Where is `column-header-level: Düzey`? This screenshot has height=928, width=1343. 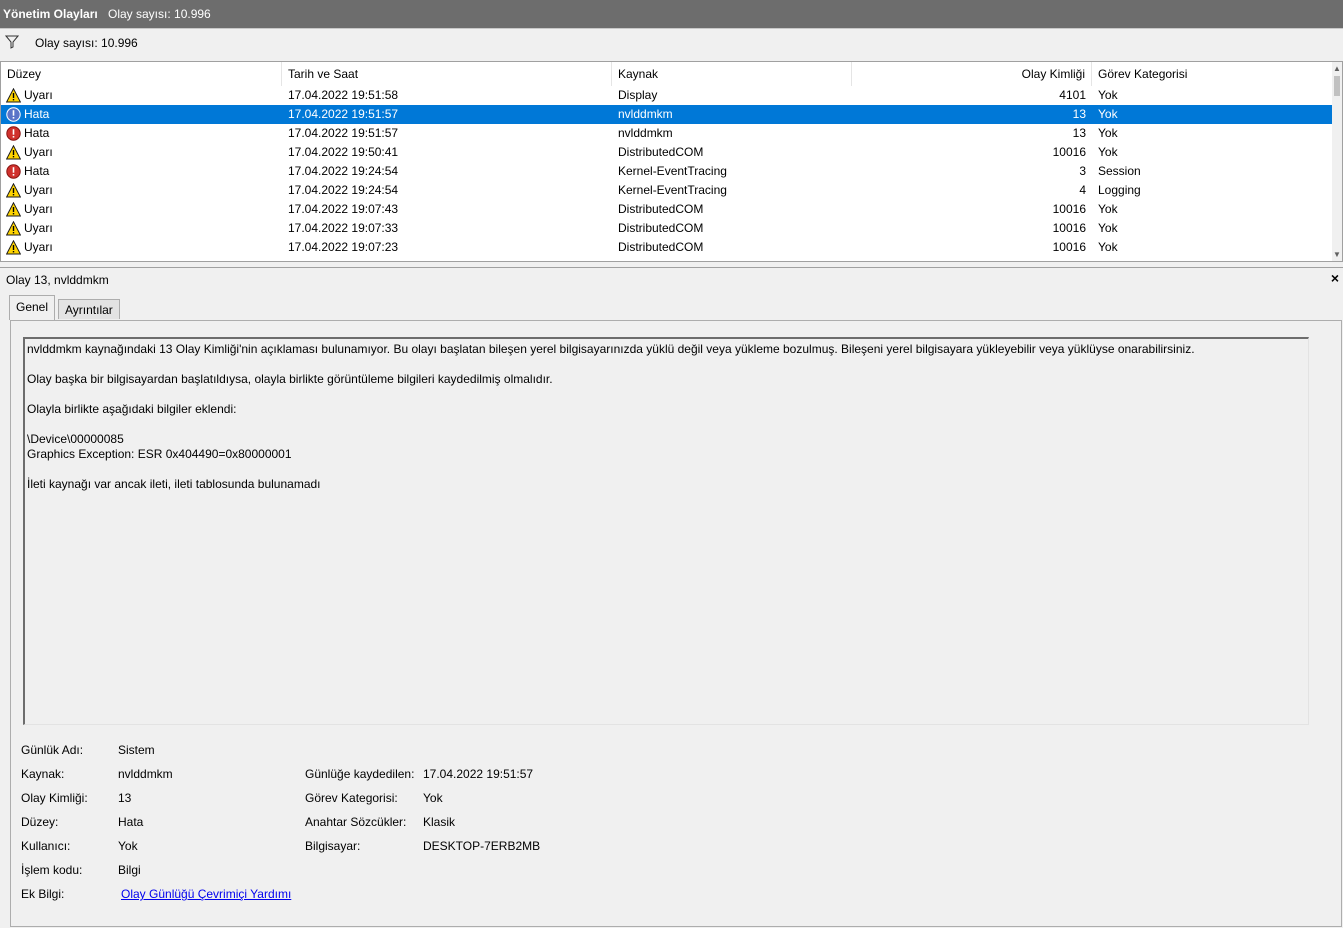 column-header-level: Düzey is located at coordinates (141, 74).